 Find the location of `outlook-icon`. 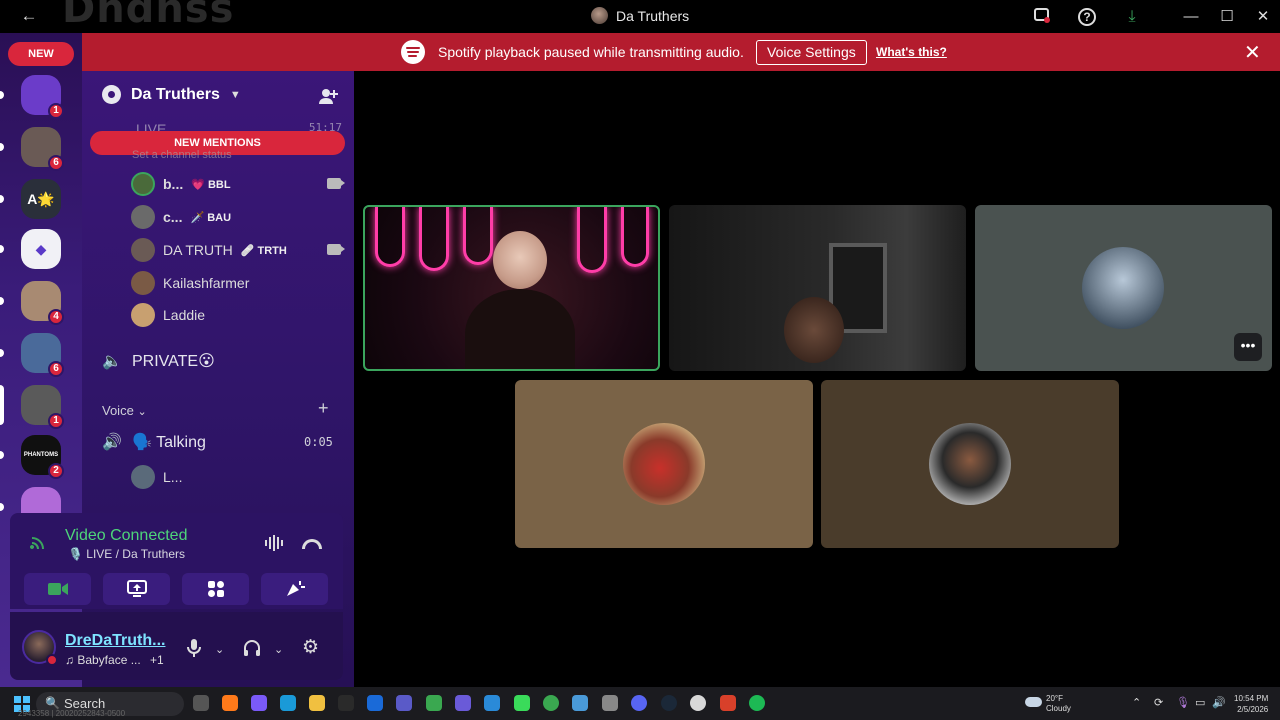

outlook-icon is located at coordinates (375, 703).